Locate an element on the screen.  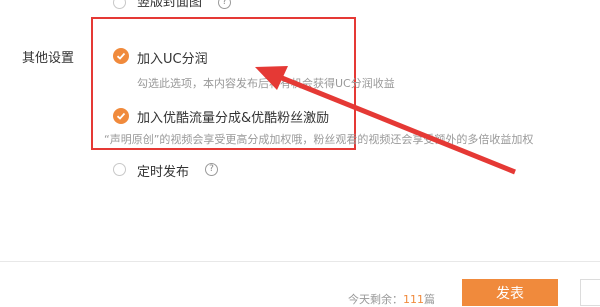
join-uc-checkbox is located at coordinates (121, 56).